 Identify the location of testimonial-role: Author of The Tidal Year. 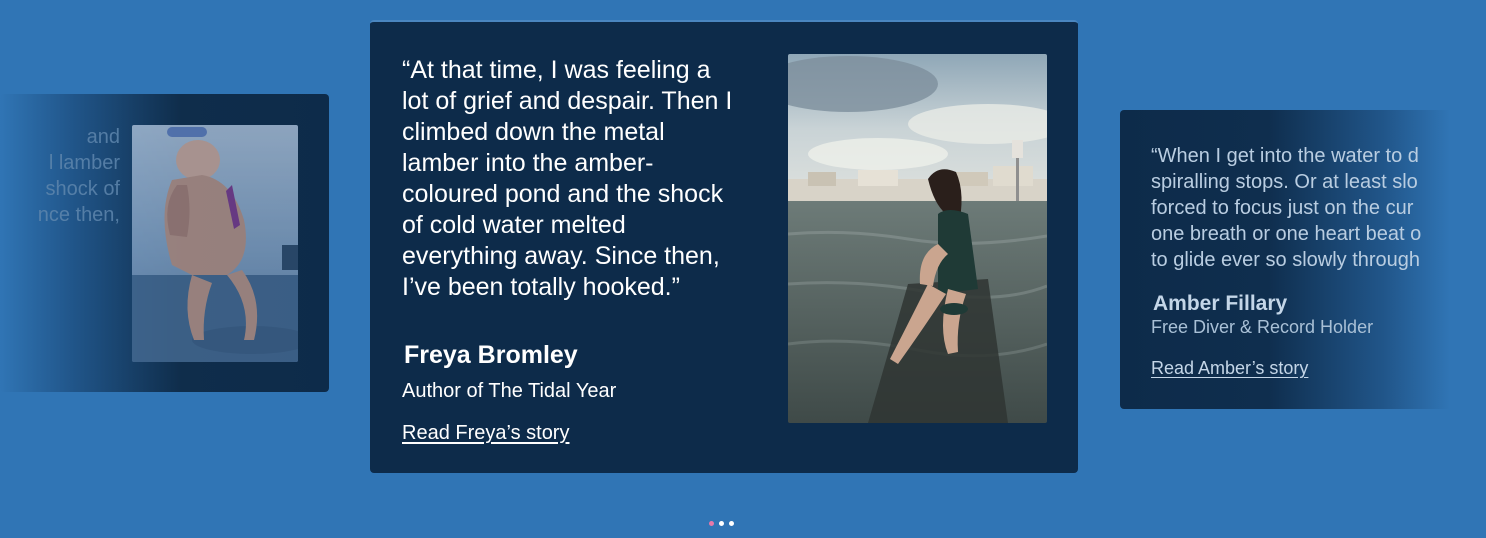
(509, 391).